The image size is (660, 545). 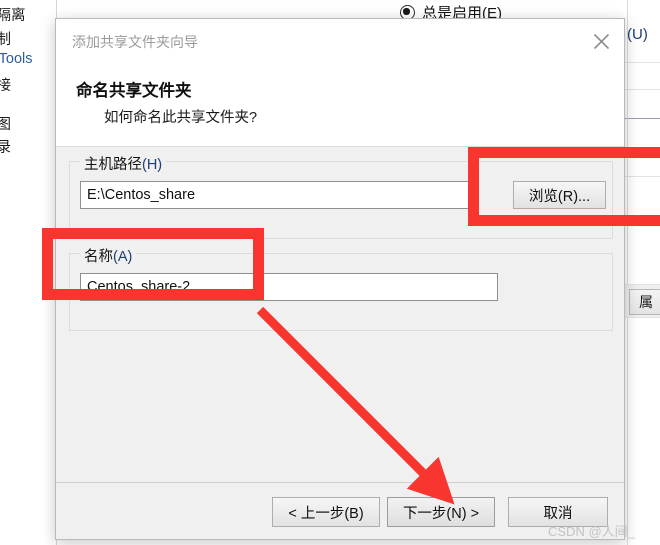 What do you see at coordinates (5, 123) in the screenshot?
I see `bg-list-item-4: 观图` at bounding box center [5, 123].